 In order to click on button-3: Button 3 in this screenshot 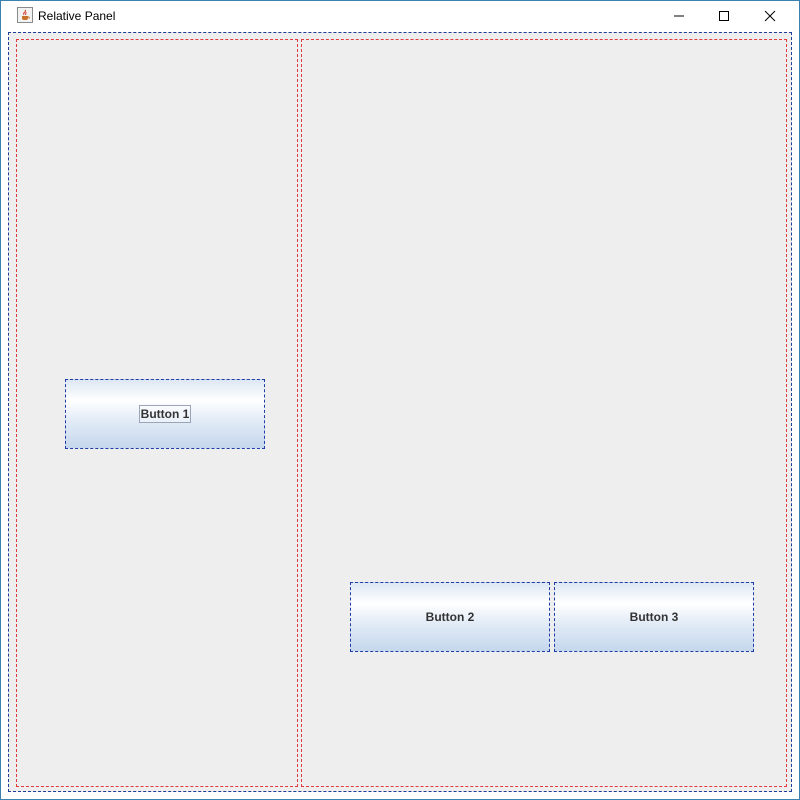, I will do `click(654, 617)`.